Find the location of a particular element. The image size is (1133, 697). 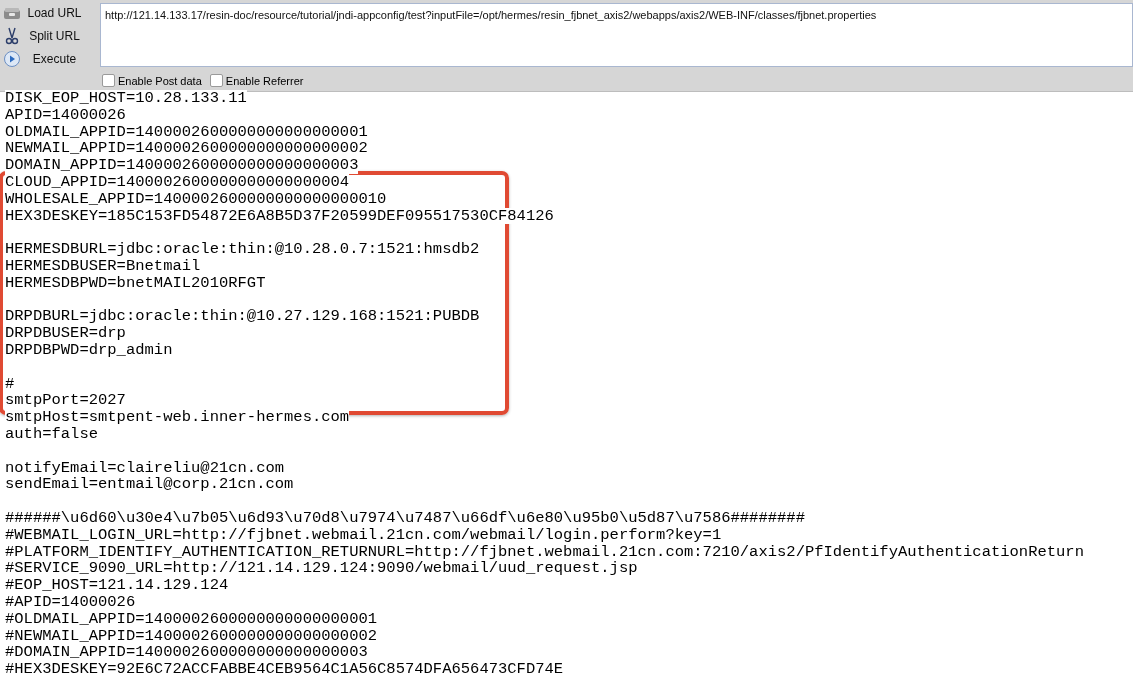

toolbar-button: Load URL is located at coordinates (50, 12).